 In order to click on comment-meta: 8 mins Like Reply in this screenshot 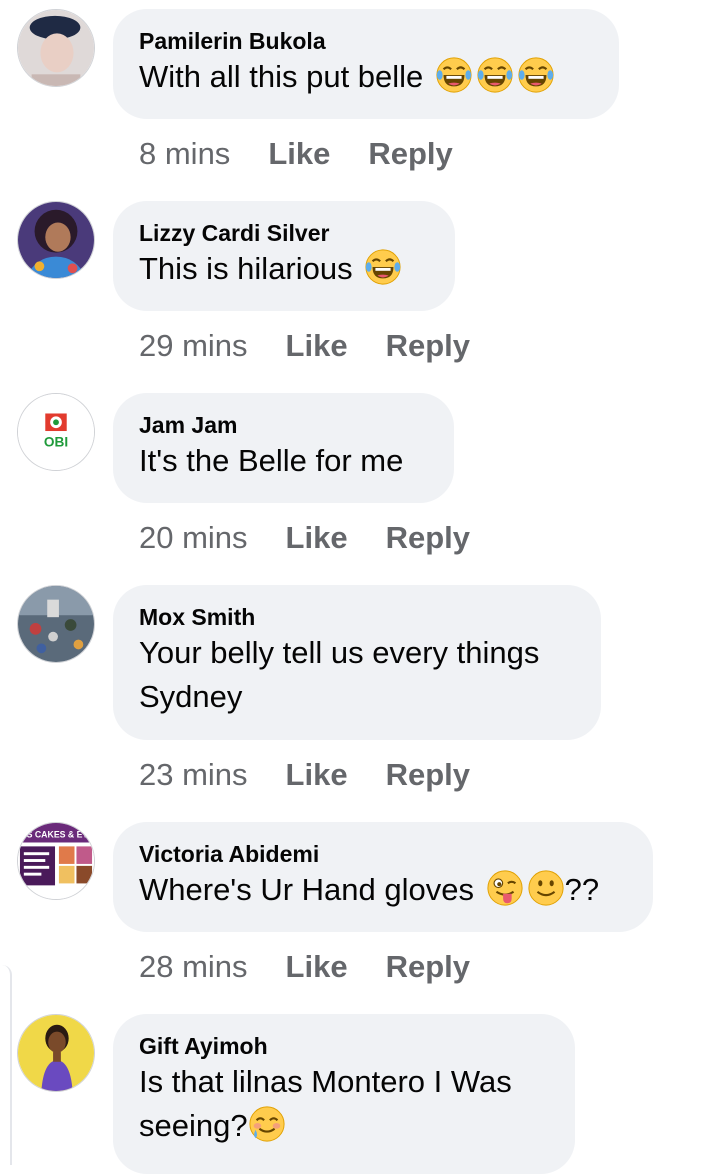, I will do `click(315, 154)`.